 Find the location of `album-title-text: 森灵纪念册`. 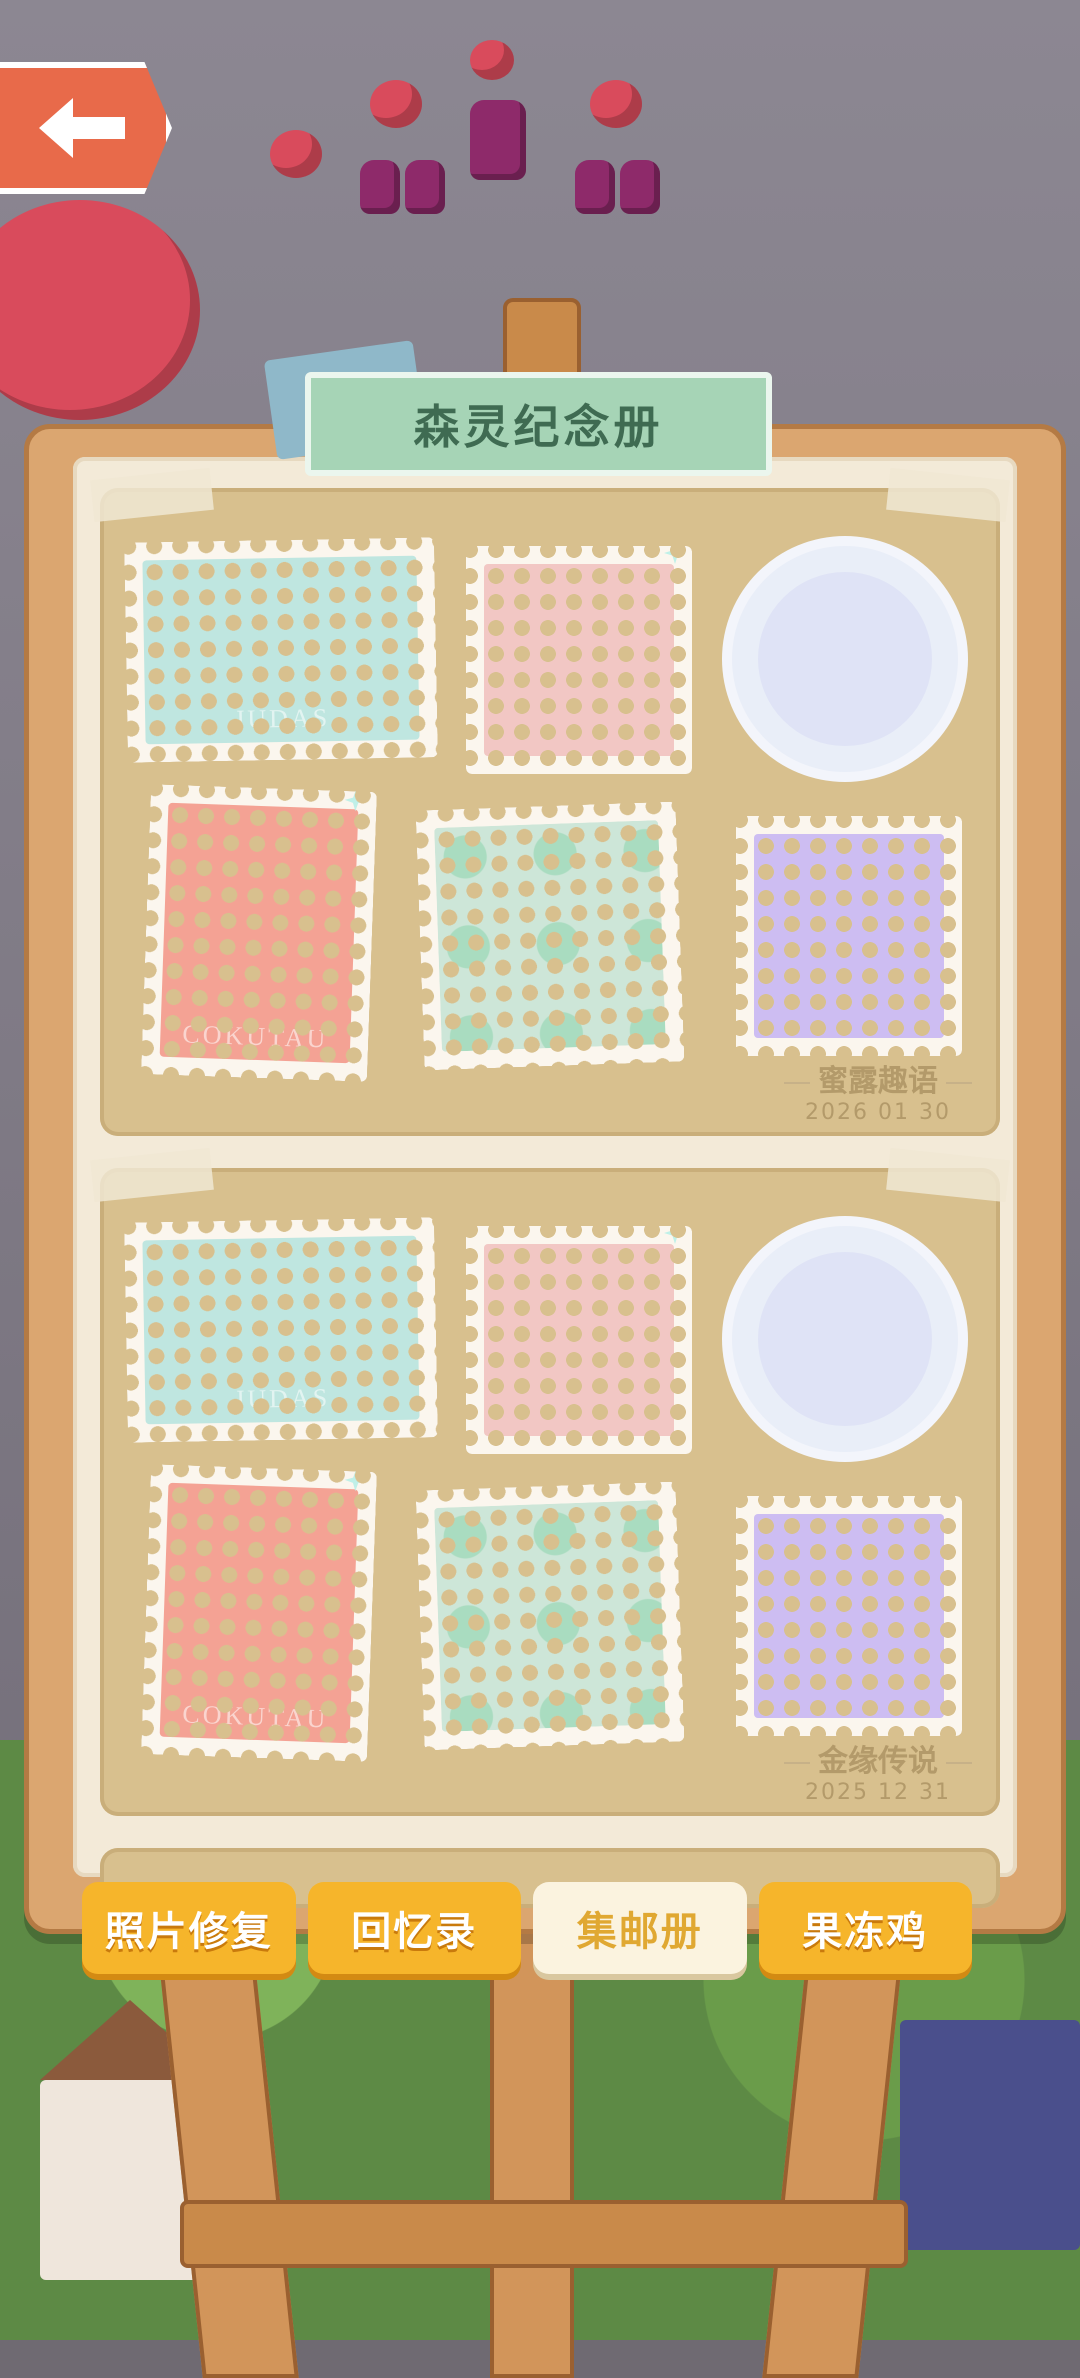

album-title-text: 森灵纪念册 is located at coordinates (538, 427).